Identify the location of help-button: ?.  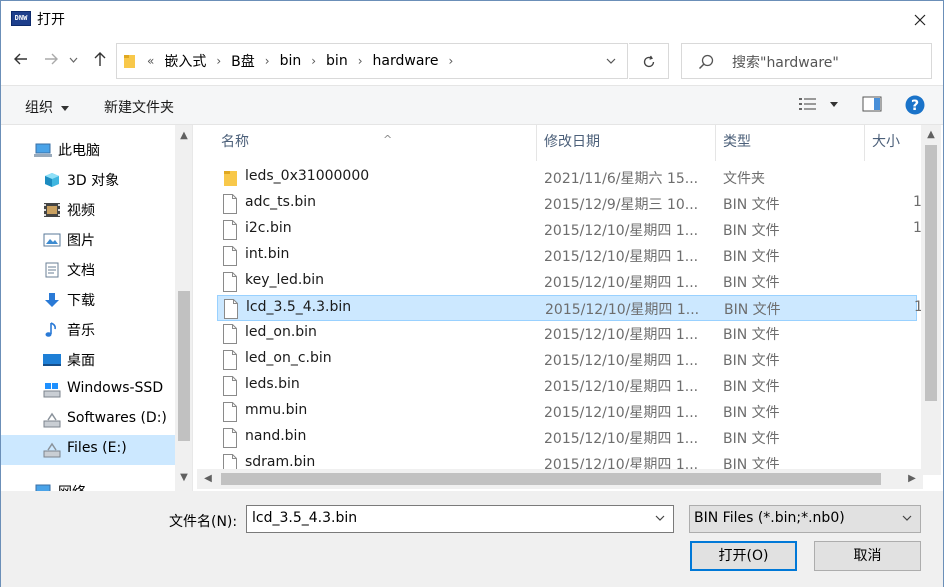
(915, 107).